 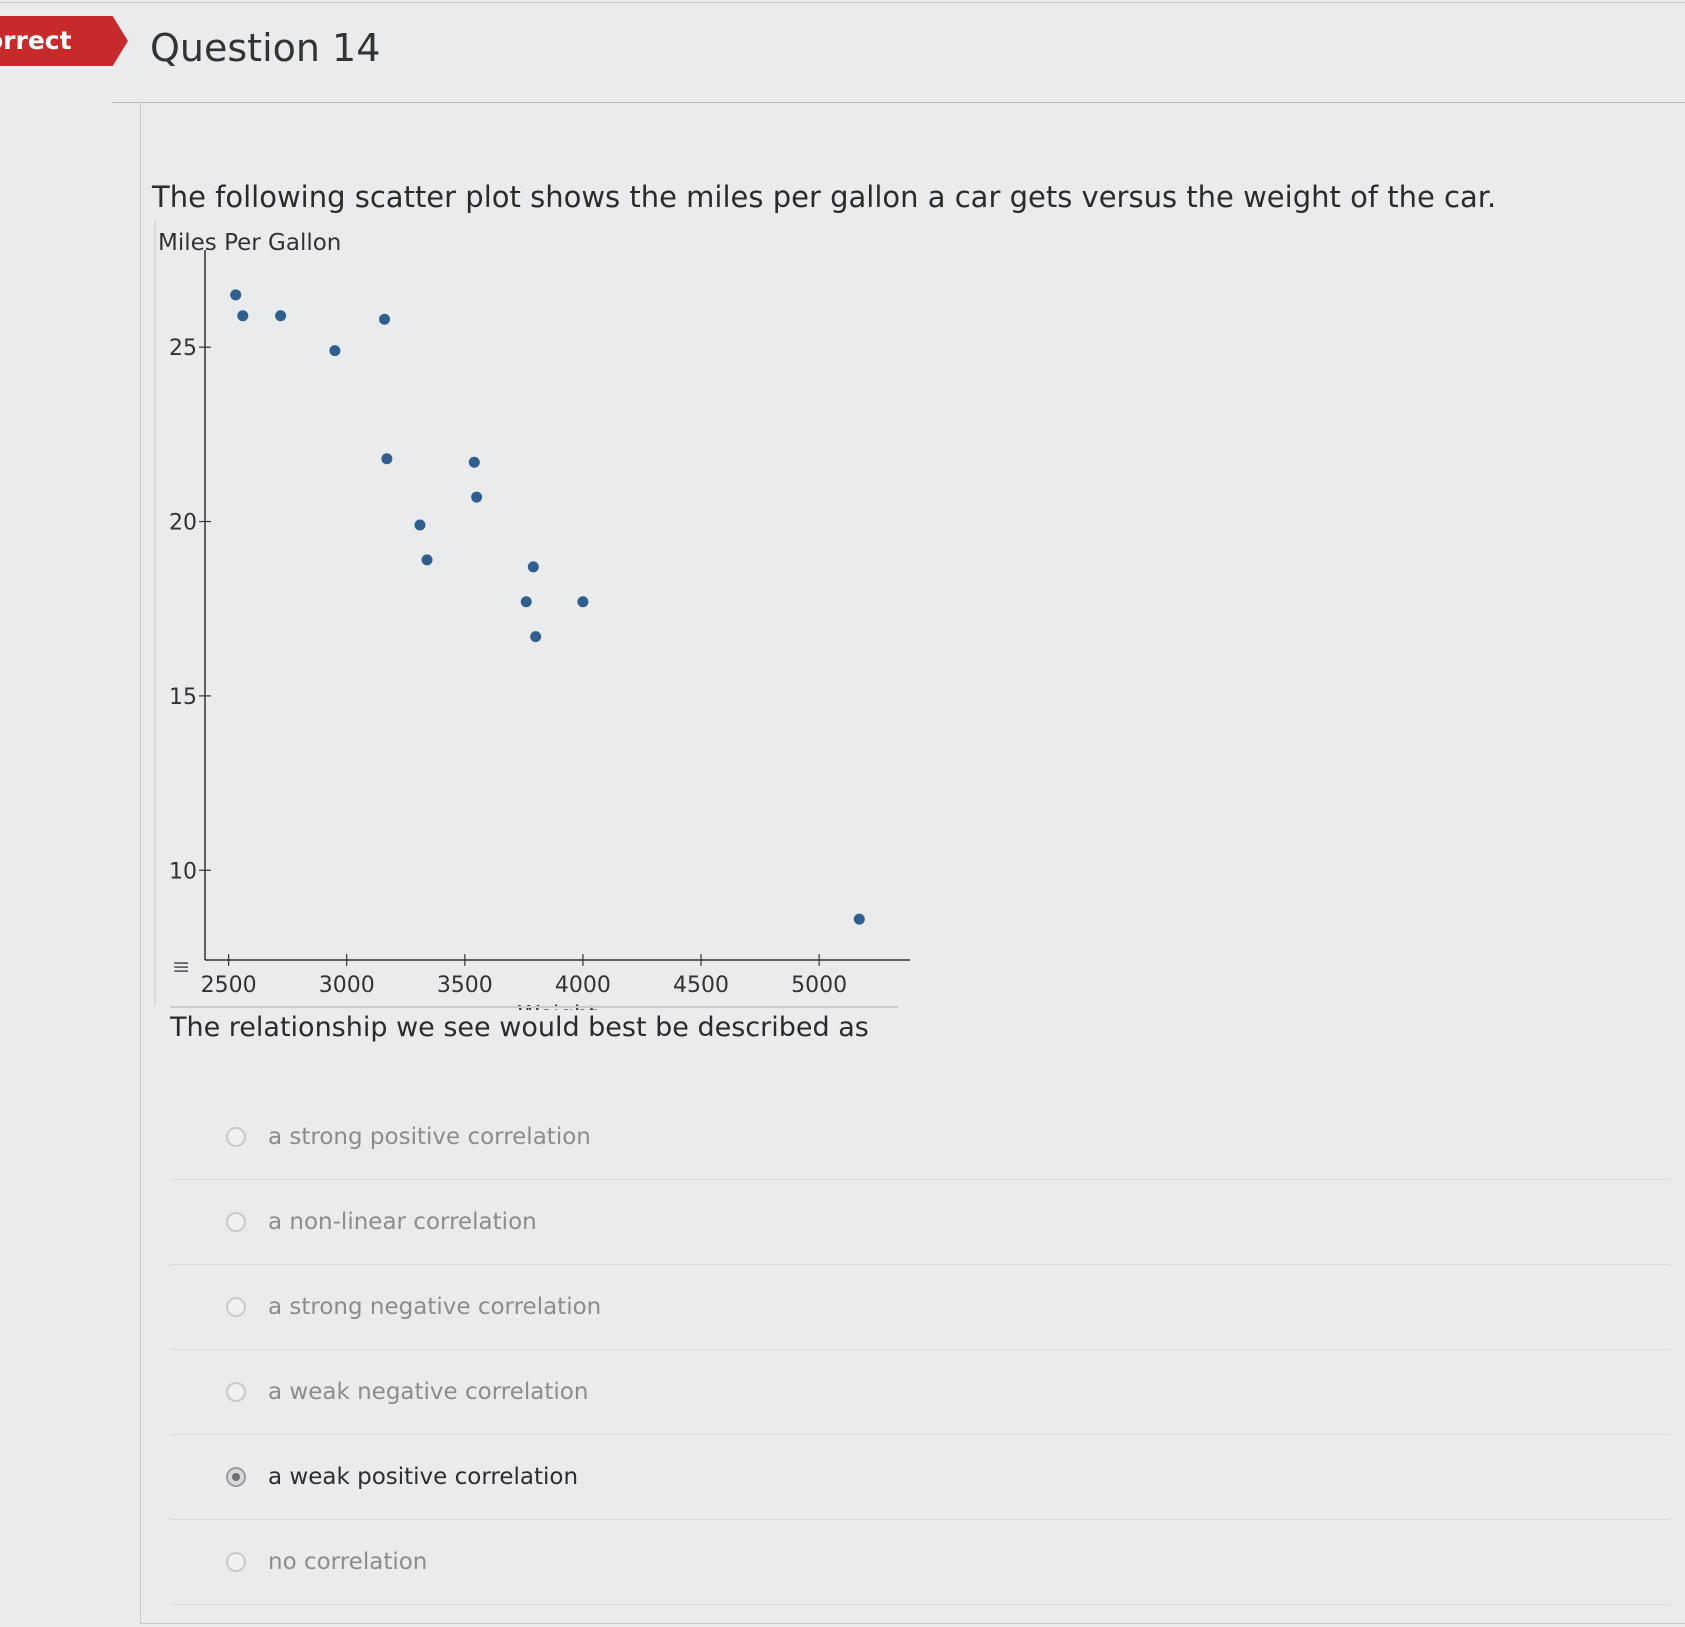 I want to click on y-axis-label: Miles Per Gallon, so click(x=249, y=243).